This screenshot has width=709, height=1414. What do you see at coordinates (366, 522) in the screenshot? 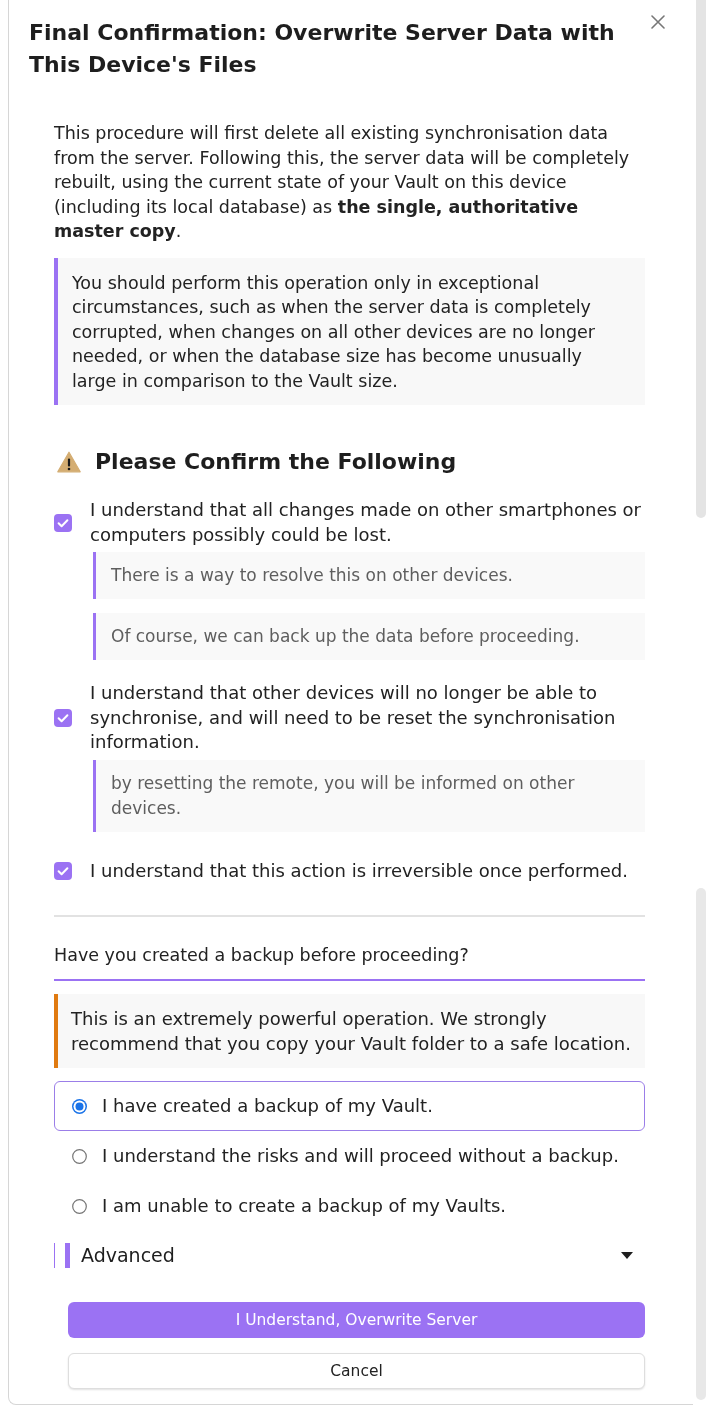
I see `checkbox-label: I understand that all changes made on other smartphones or computers possibly could be lost.` at bounding box center [366, 522].